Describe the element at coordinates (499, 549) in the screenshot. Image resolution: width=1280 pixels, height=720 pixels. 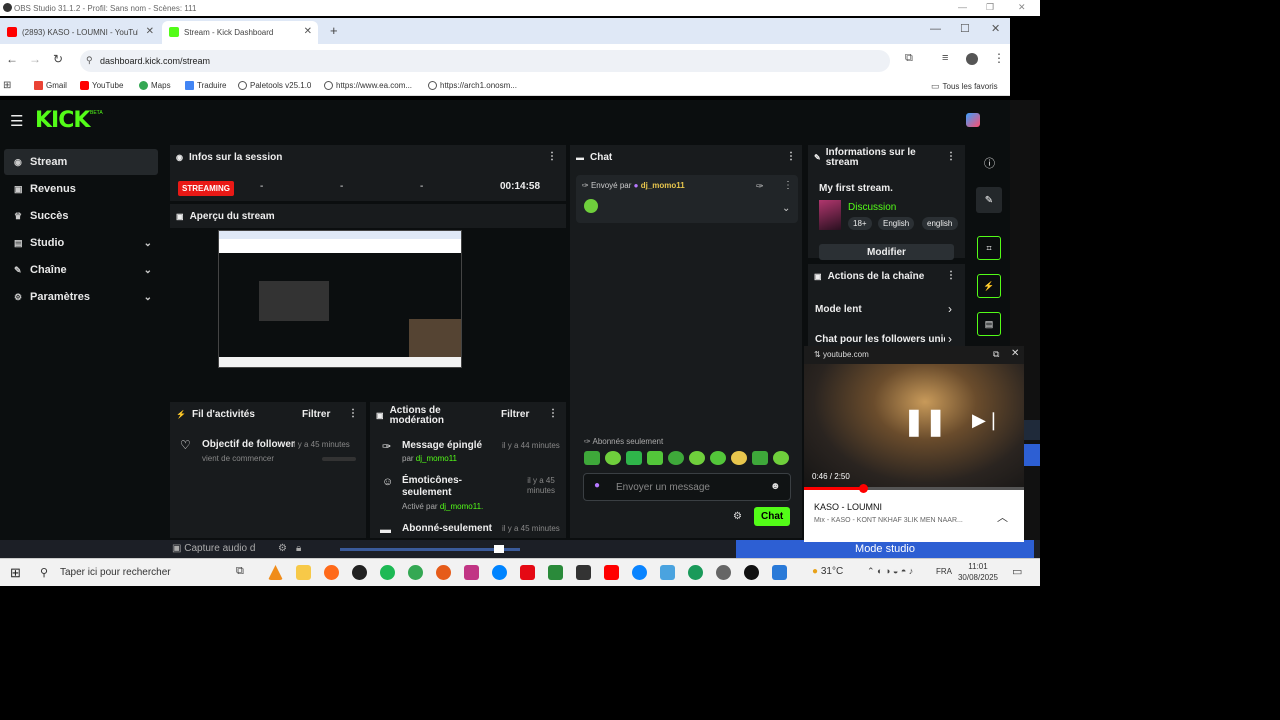
I see `audio-slider-handle` at that location.